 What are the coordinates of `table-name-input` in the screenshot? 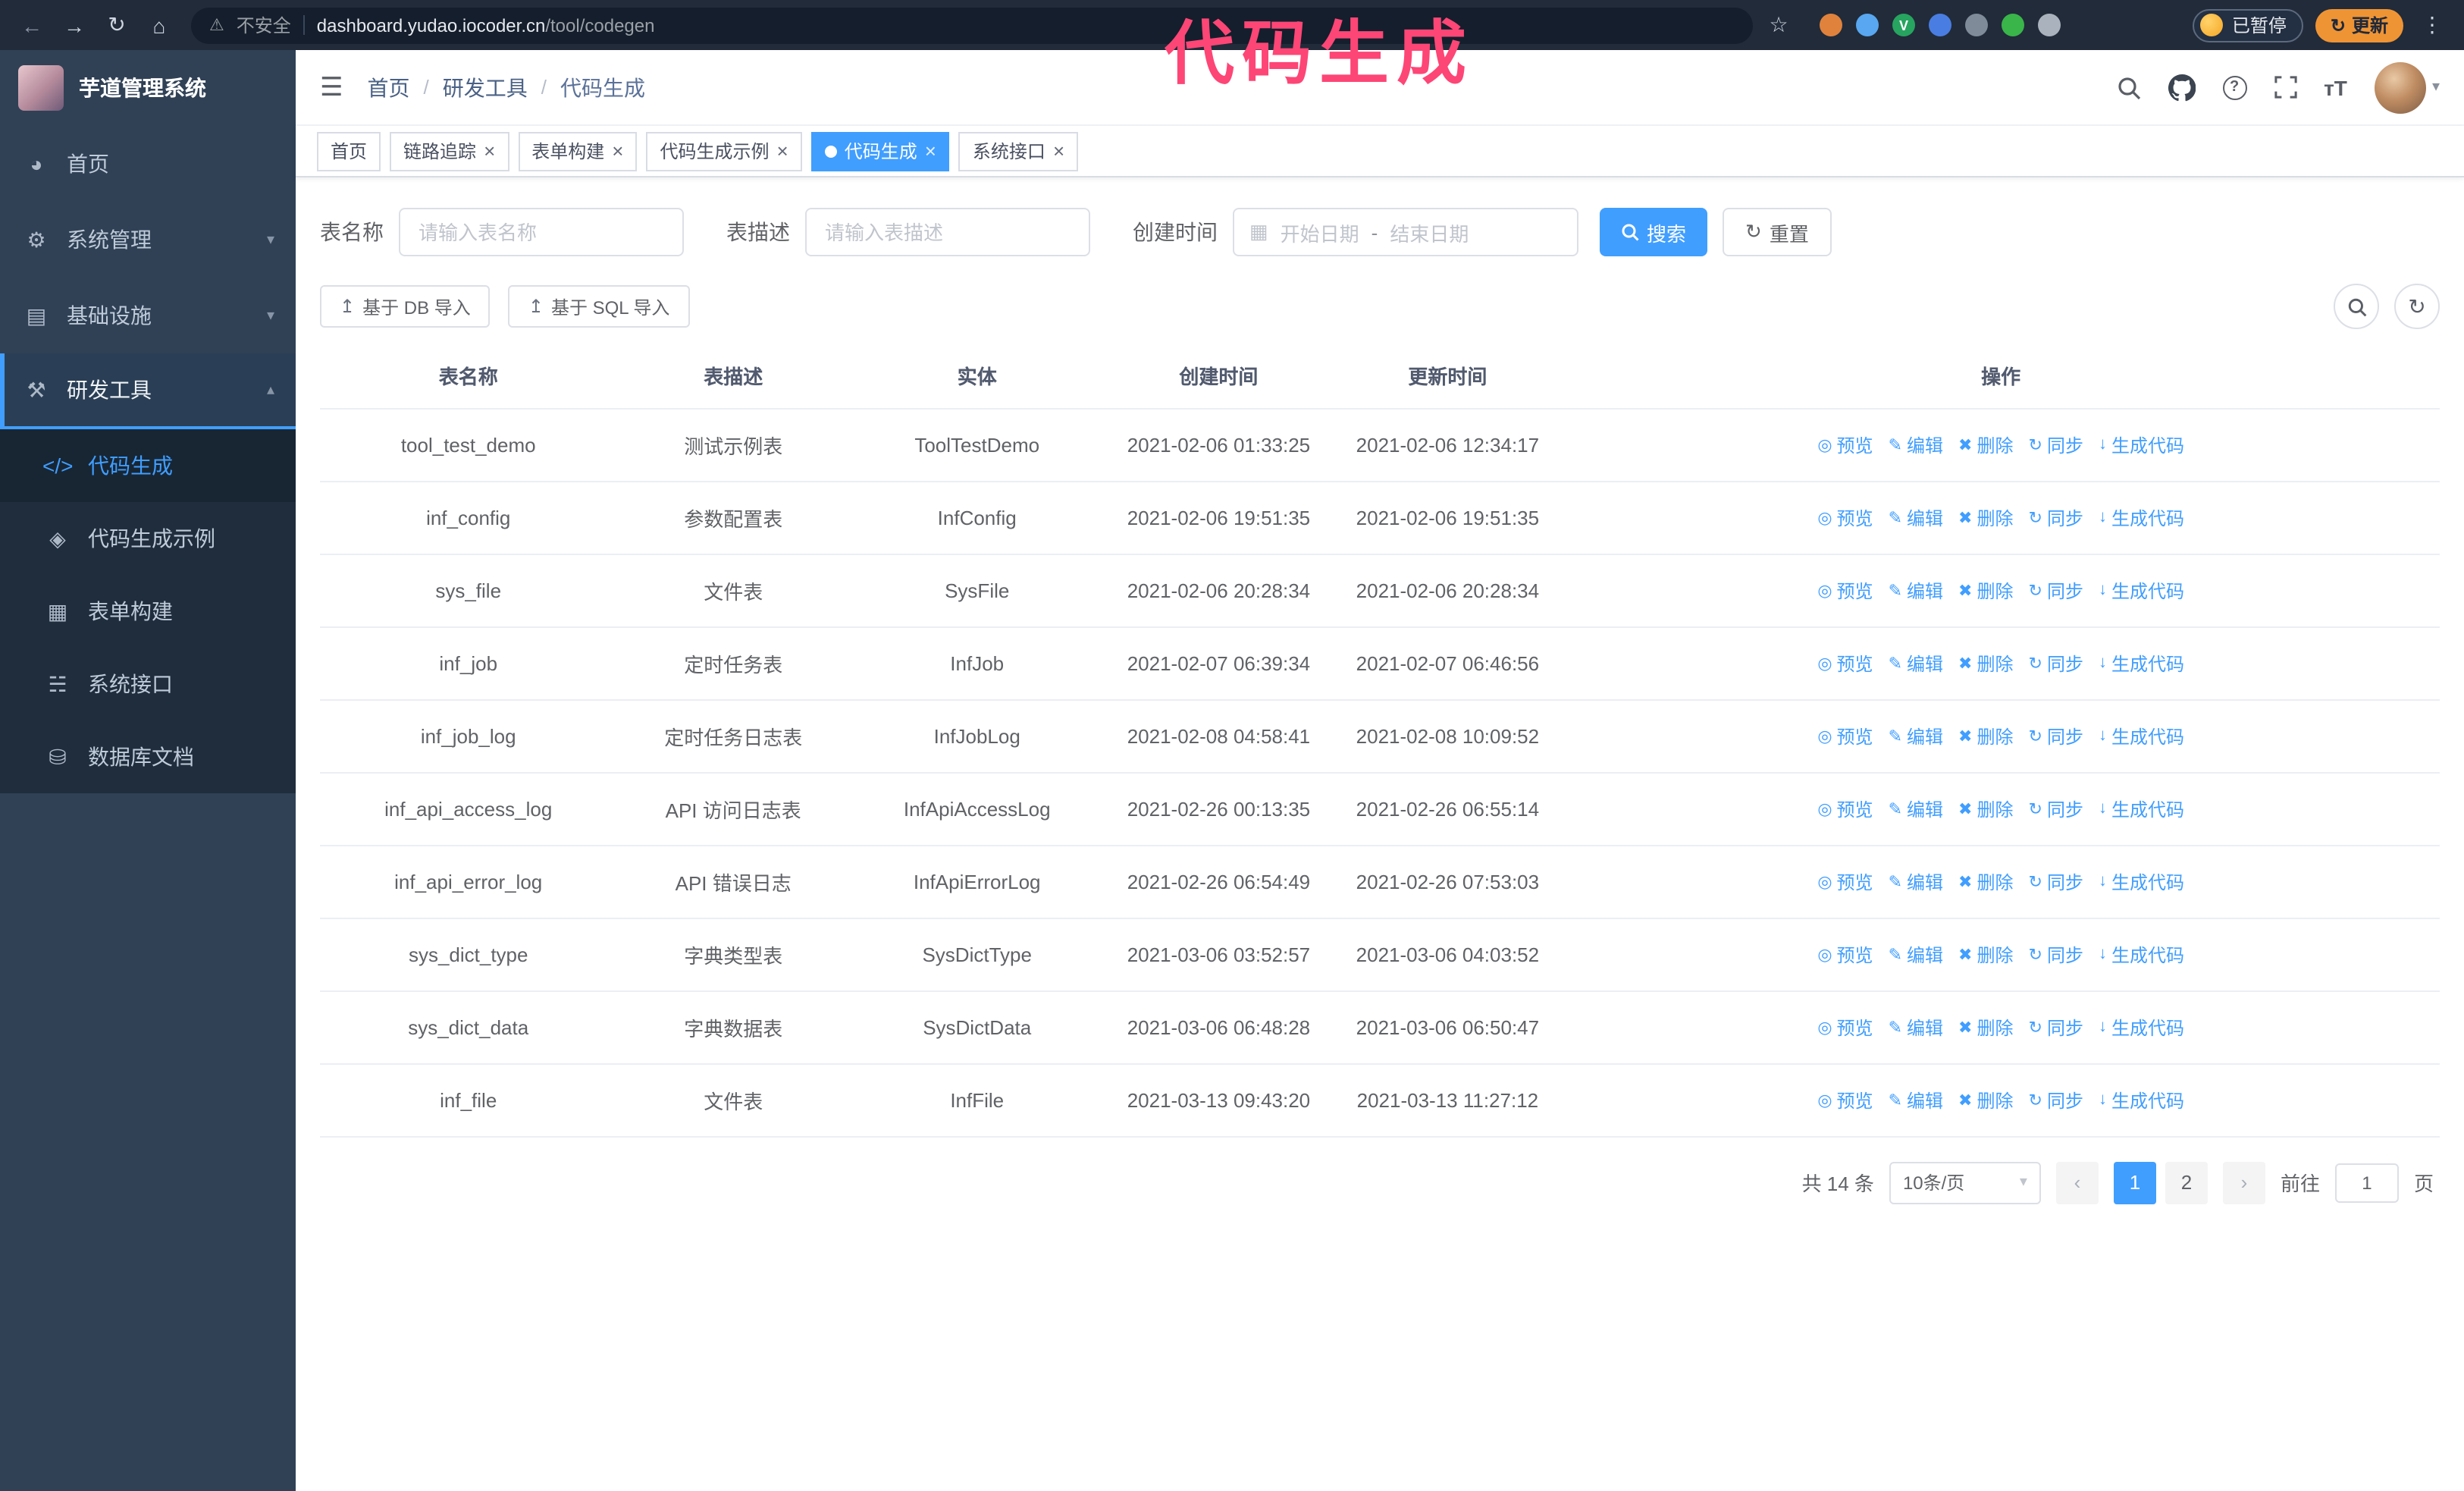 It's located at (541, 232).